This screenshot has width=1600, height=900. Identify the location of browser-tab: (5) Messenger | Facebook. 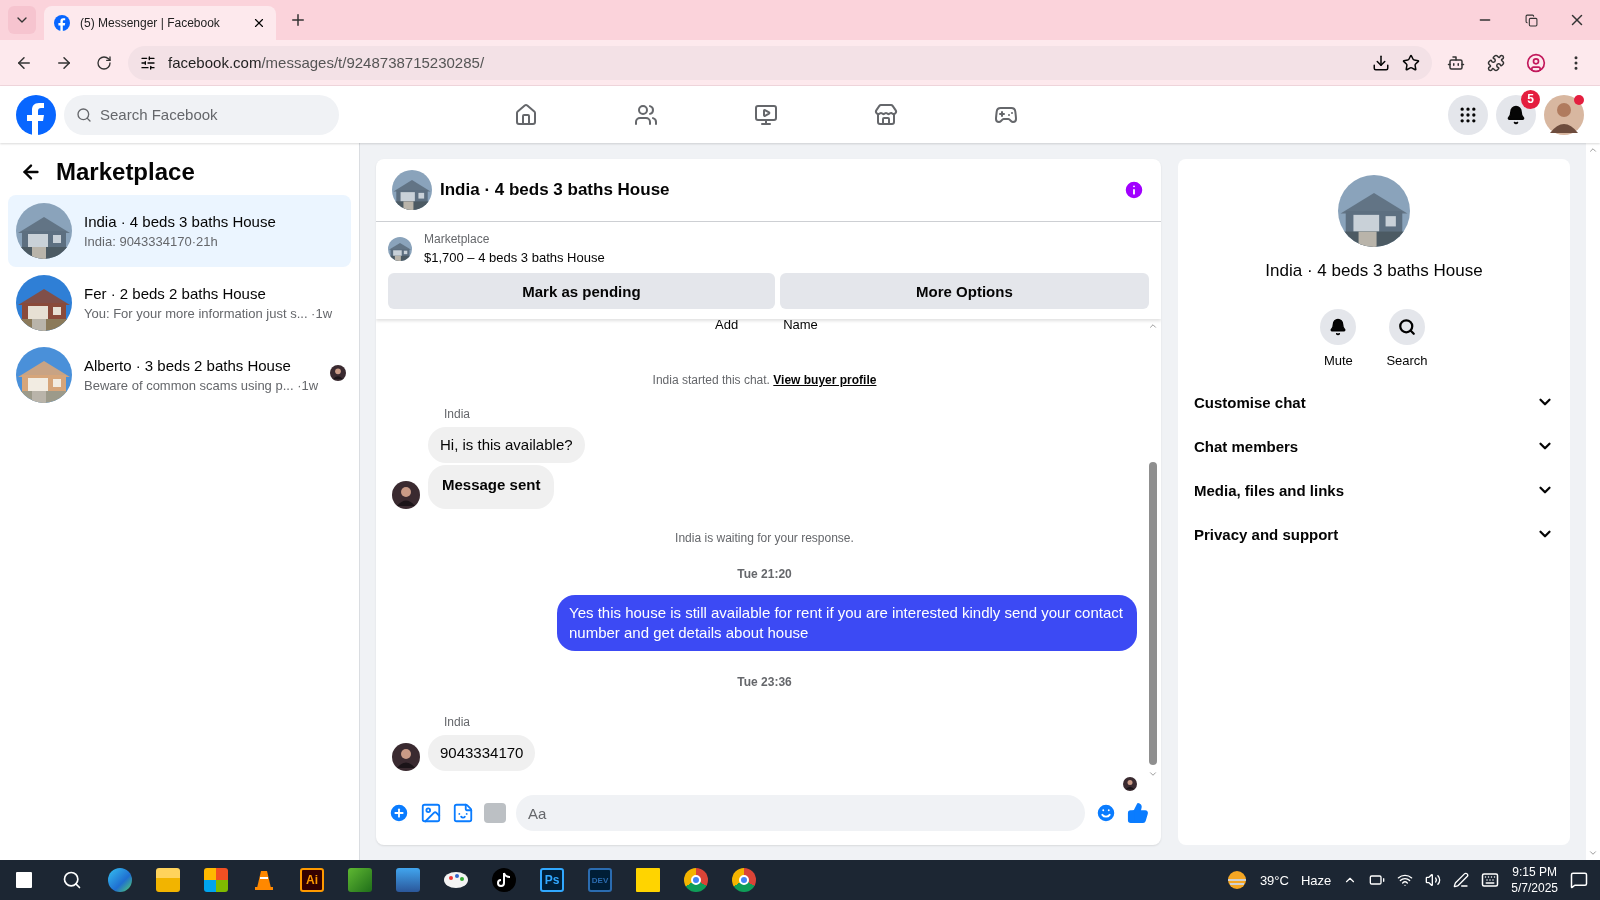
(160, 23).